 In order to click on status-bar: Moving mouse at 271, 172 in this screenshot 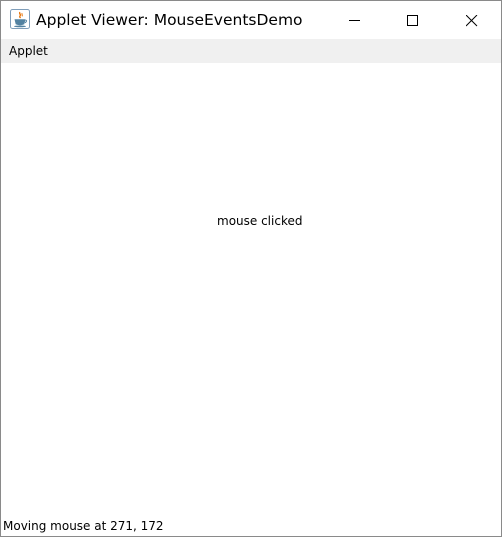, I will do `click(251, 525)`.